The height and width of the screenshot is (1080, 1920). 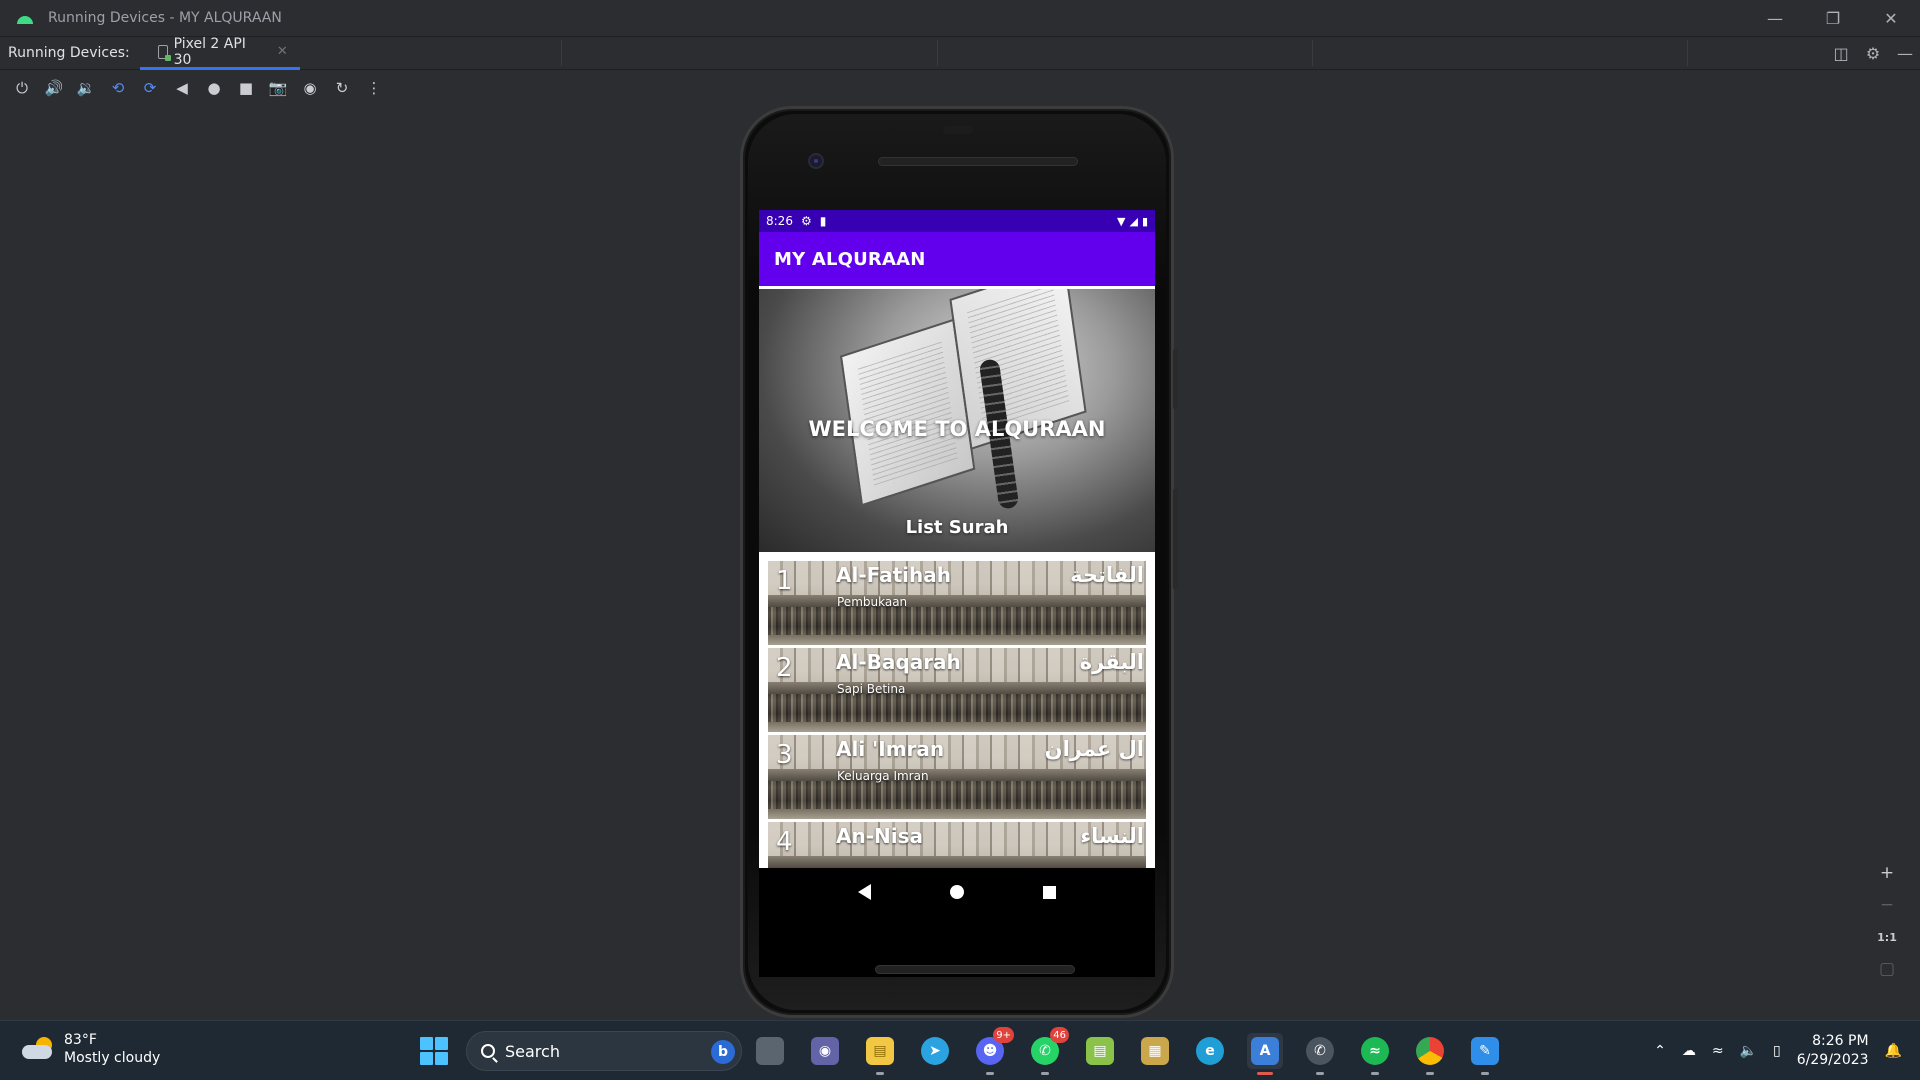 I want to click on surah-number: 2, so click(x=784, y=668).